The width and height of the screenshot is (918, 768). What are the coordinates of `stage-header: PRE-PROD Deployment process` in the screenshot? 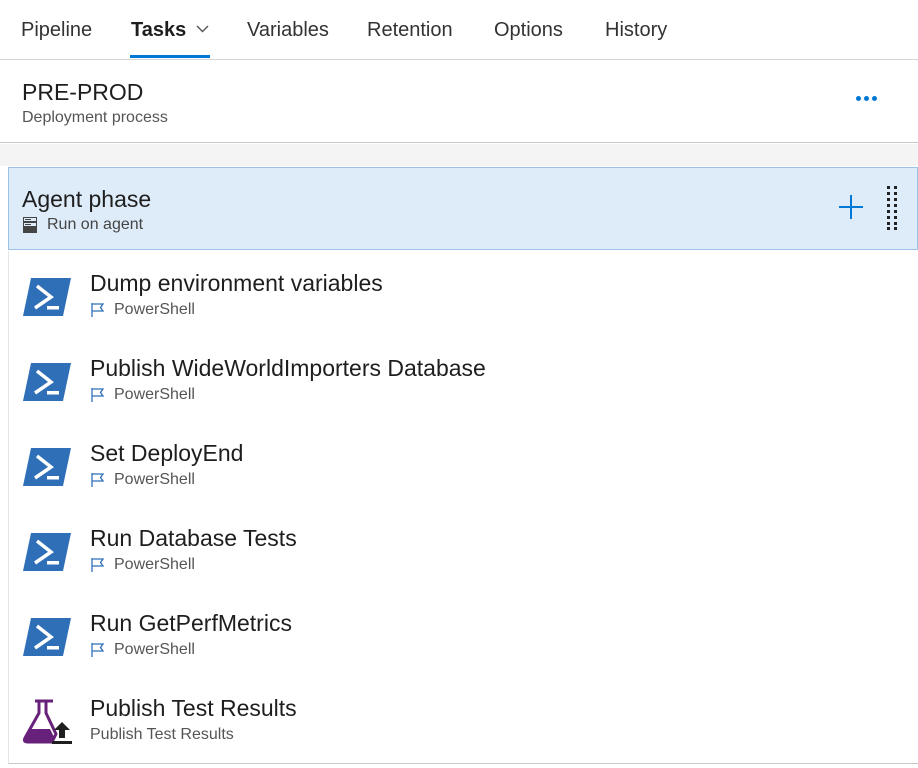 It's located at (459, 101).